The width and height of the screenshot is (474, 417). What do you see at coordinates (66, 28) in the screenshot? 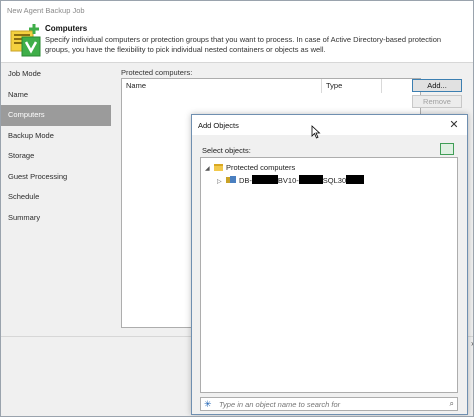
I see `page-title: Computers` at bounding box center [66, 28].